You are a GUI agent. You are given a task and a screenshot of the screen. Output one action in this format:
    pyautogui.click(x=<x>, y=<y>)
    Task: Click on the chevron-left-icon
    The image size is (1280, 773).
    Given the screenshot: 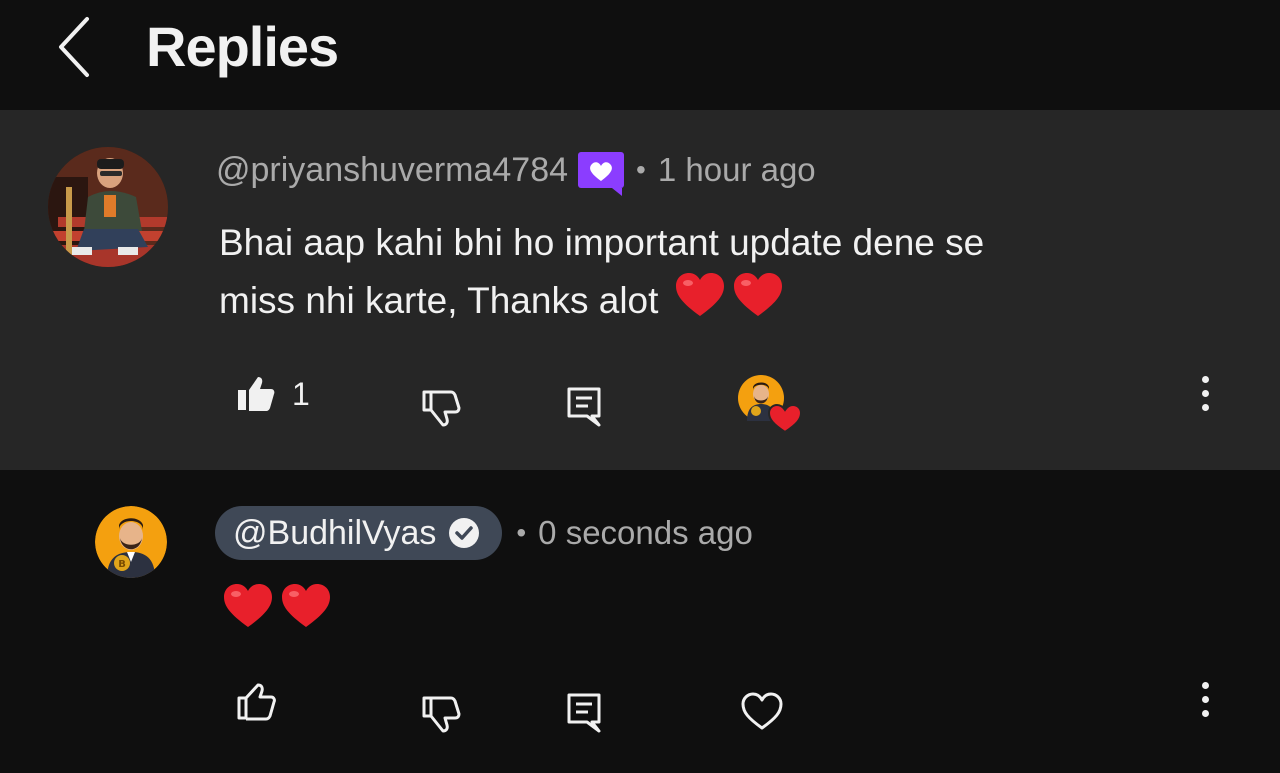 What is the action you would take?
    pyautogui.click(x=74, y=47)
    